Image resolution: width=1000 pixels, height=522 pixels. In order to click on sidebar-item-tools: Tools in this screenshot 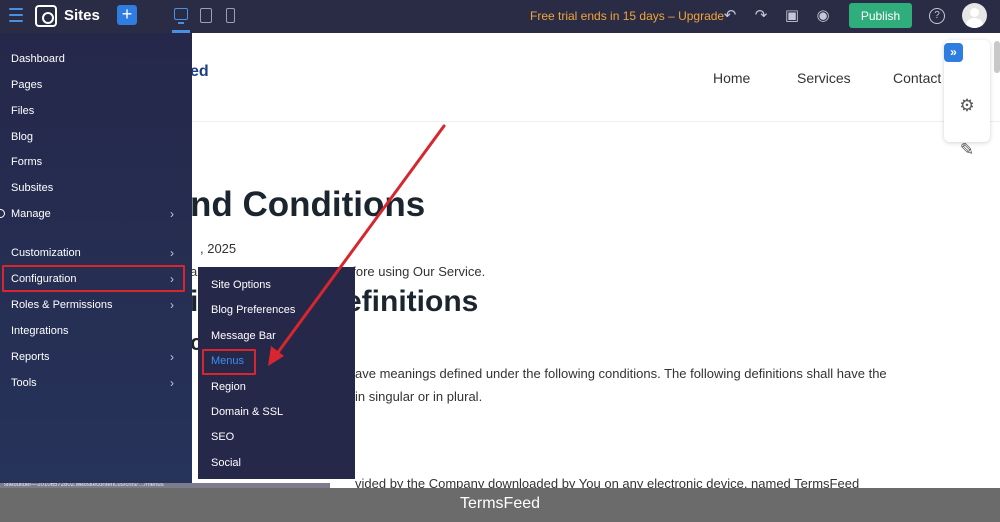, I will do `click(24, 383)`.